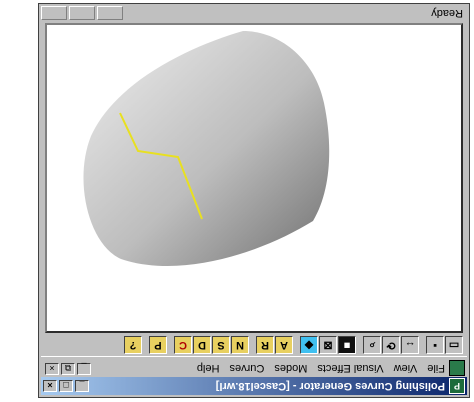 The height and width of the screenshot is (402, 474). What do you see at coordinates (133, 345) in the screenshot?
I see `help-button: ?` at bounding box center [133, 345].